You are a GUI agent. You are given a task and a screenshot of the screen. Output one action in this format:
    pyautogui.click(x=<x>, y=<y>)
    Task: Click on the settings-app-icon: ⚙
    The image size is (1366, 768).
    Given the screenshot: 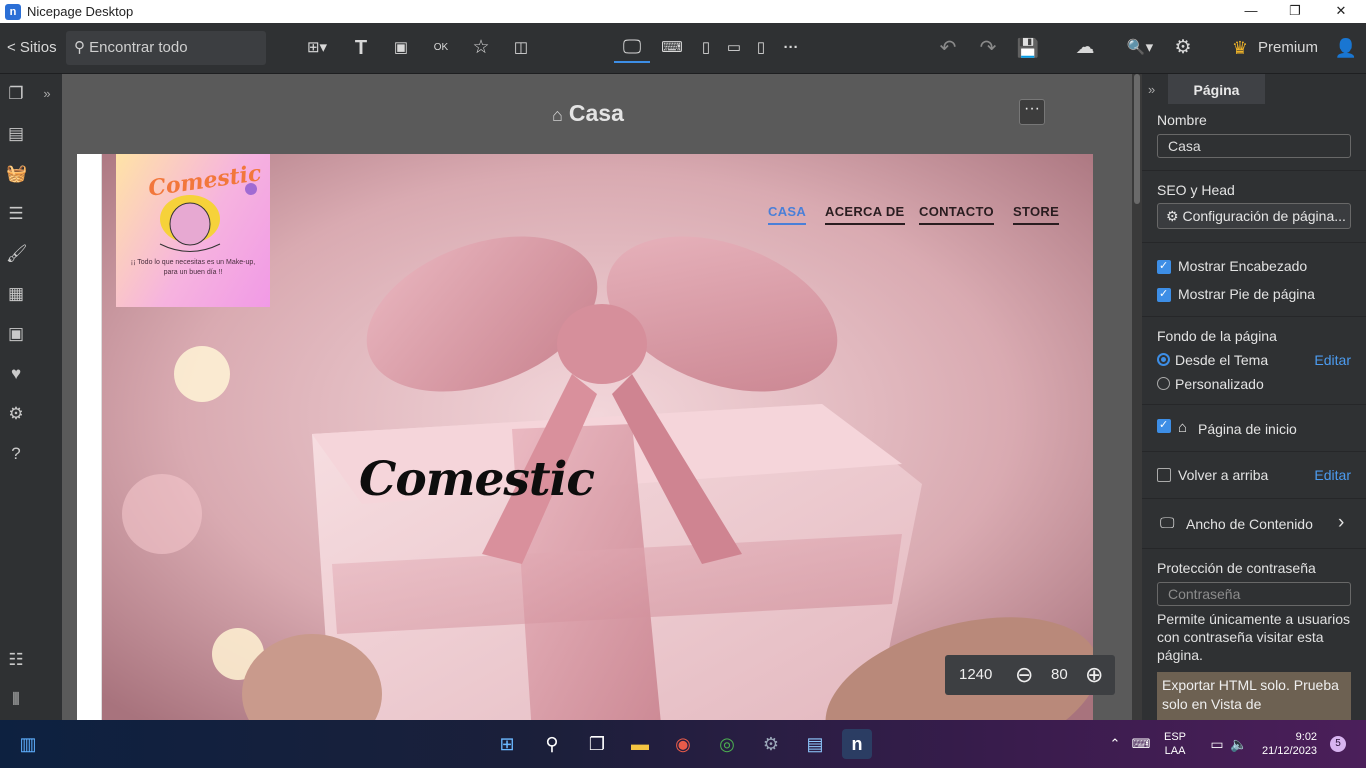 What is the action you would take?
    pyautogui.click(x=771, y=744)
    